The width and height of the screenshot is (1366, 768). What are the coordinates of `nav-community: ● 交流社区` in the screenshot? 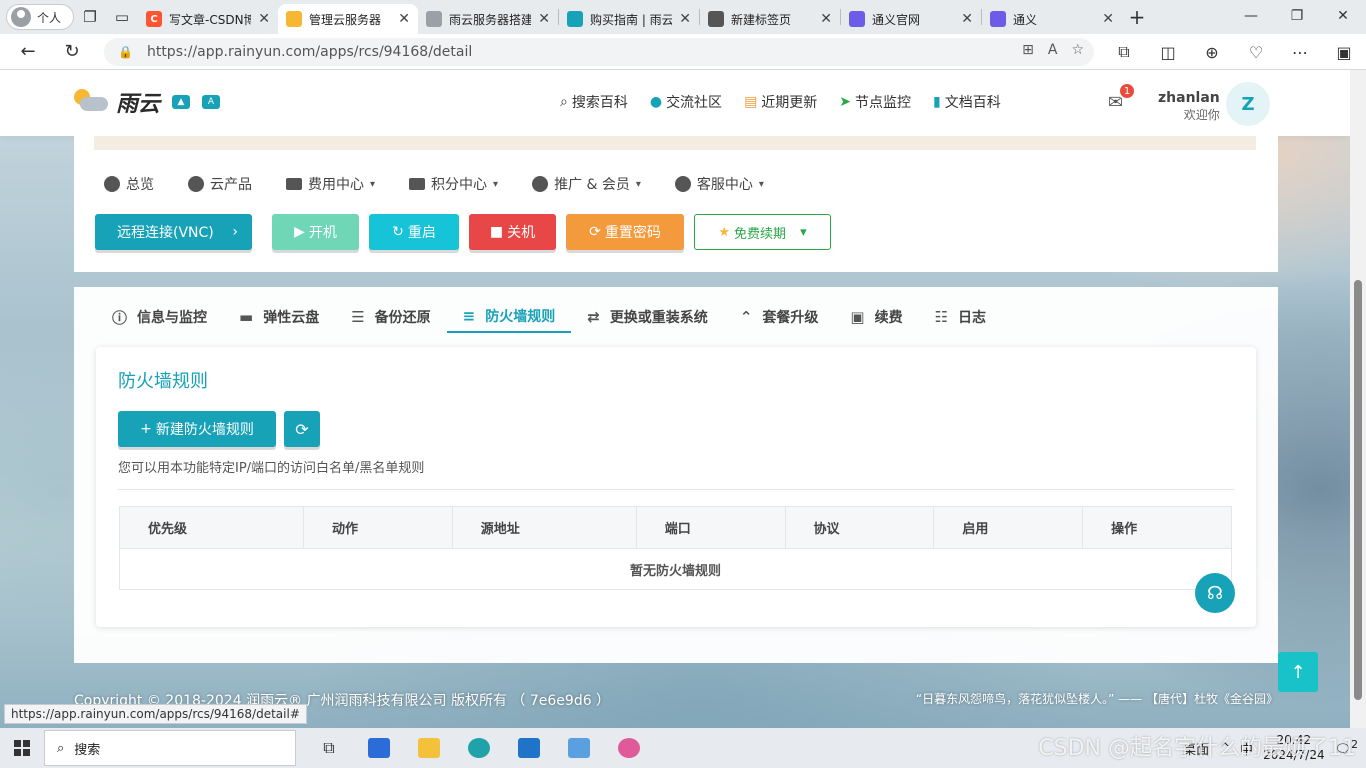 It's located at (686, 102).